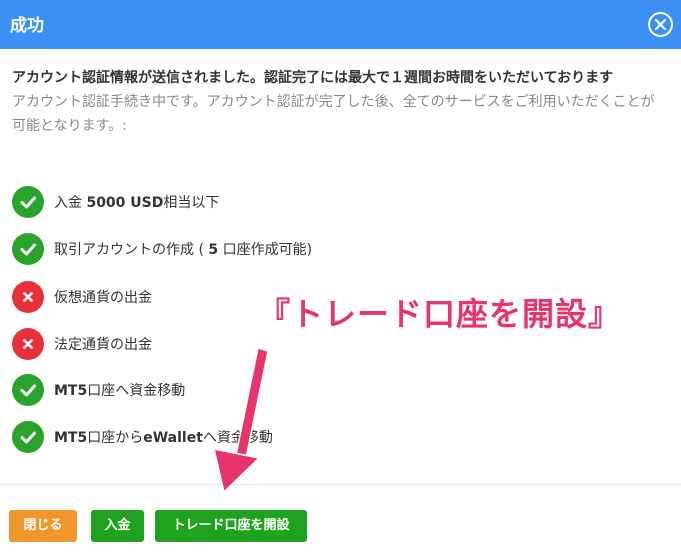  What do you see at coordinates (43, 526) in the screenshot?
I see `close-button: 閉じる` at bounding box center [43, 526].